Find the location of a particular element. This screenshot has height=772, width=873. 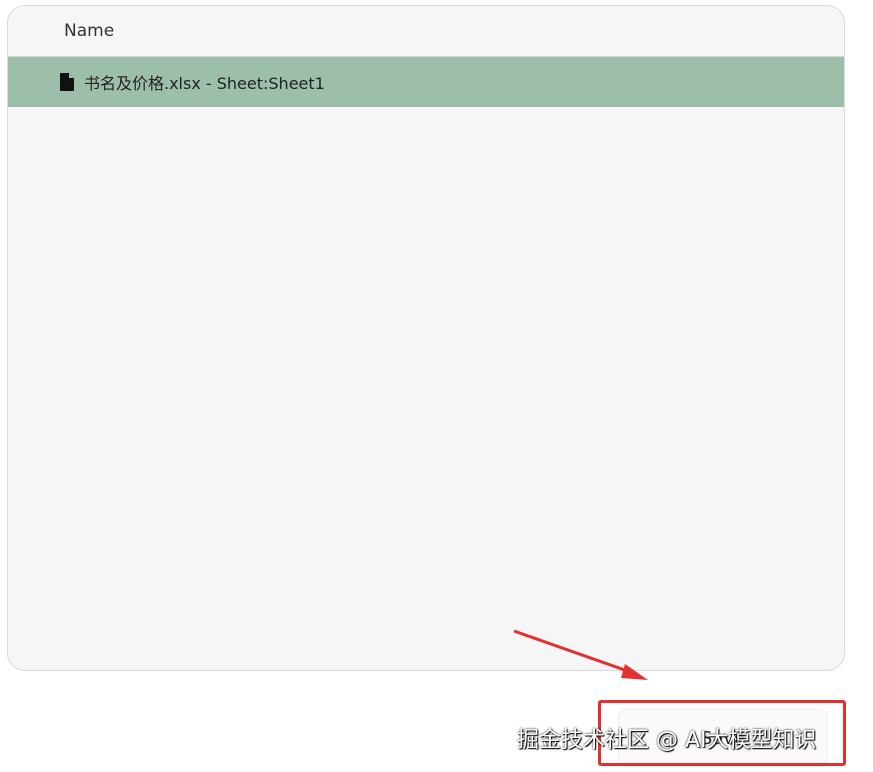

column-header-label: Name is located at coordinates (89, 31).